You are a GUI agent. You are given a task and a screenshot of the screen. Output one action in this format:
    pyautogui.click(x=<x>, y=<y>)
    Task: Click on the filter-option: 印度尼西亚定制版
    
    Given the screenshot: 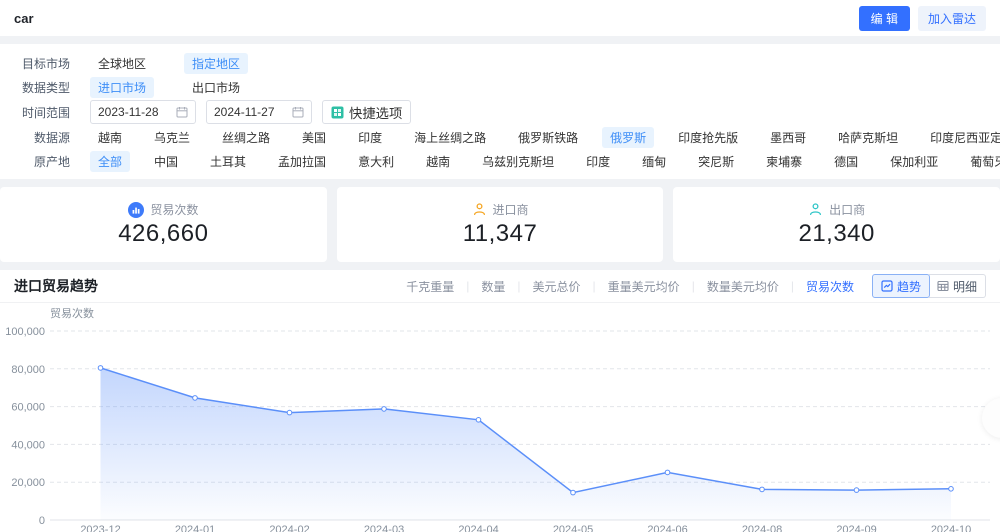 What is the action you would take?
    pyautogui.click(x=961, y=137)
    